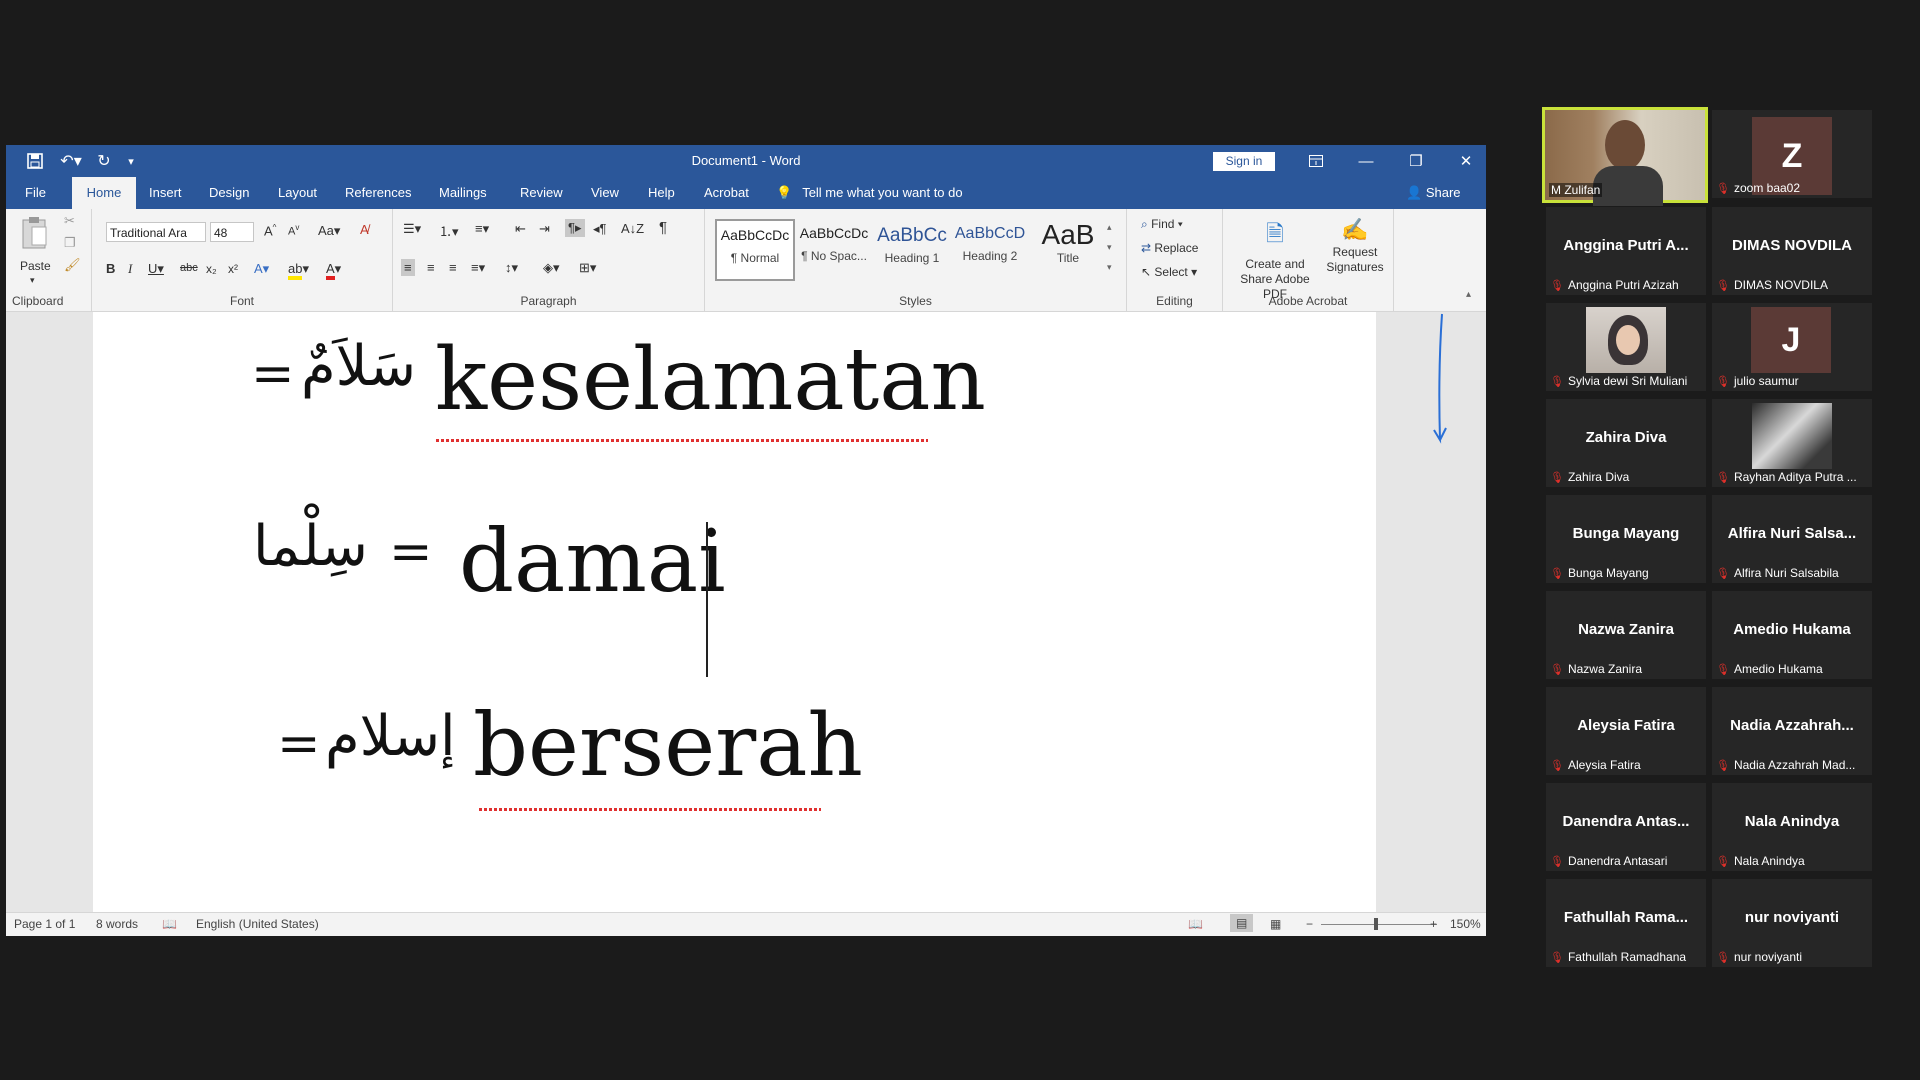 The image size is (1920, 1080). What do you see at coordinates (551, 268) in the screenshot?
I see `shading-icon: ◈▾` at bounding box center [551, 268].